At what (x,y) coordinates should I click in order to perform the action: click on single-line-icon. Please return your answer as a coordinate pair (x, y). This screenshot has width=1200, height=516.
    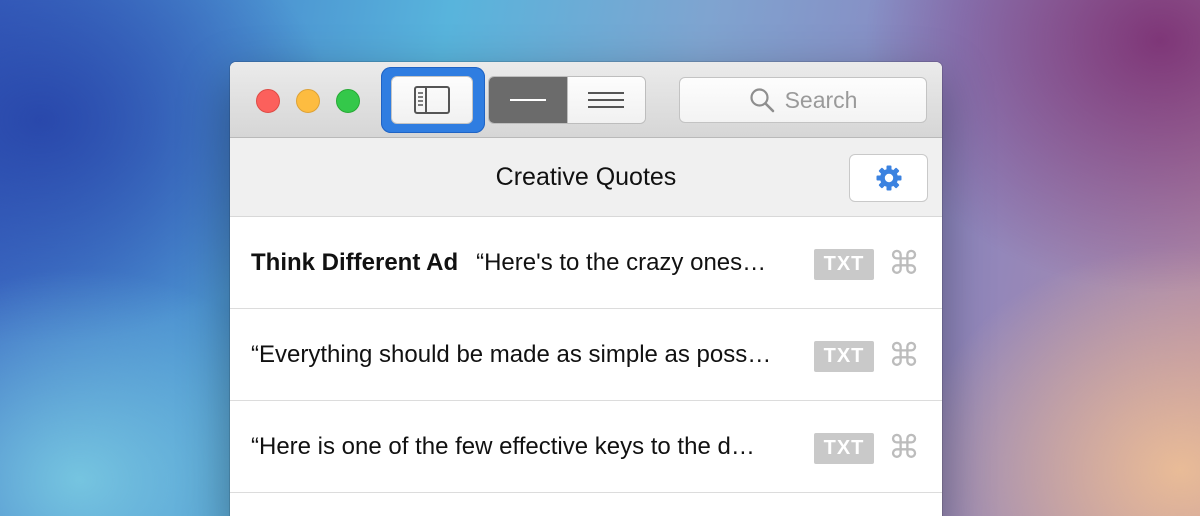
    Looking at the image, I should click on (527, 100).